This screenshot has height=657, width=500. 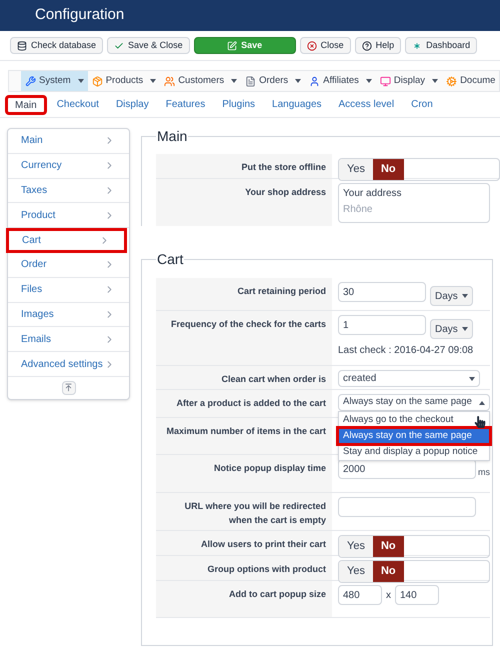 I want to click on field-label: After a product is added to the cart, so click(x=250, y=403).